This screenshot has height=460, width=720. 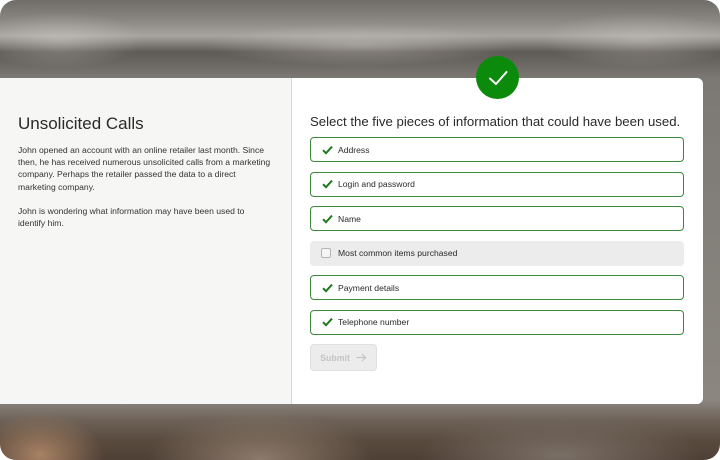 I want to click on option-most-common-items-purchased: Most common items purchased, so click(x=497, y=253).